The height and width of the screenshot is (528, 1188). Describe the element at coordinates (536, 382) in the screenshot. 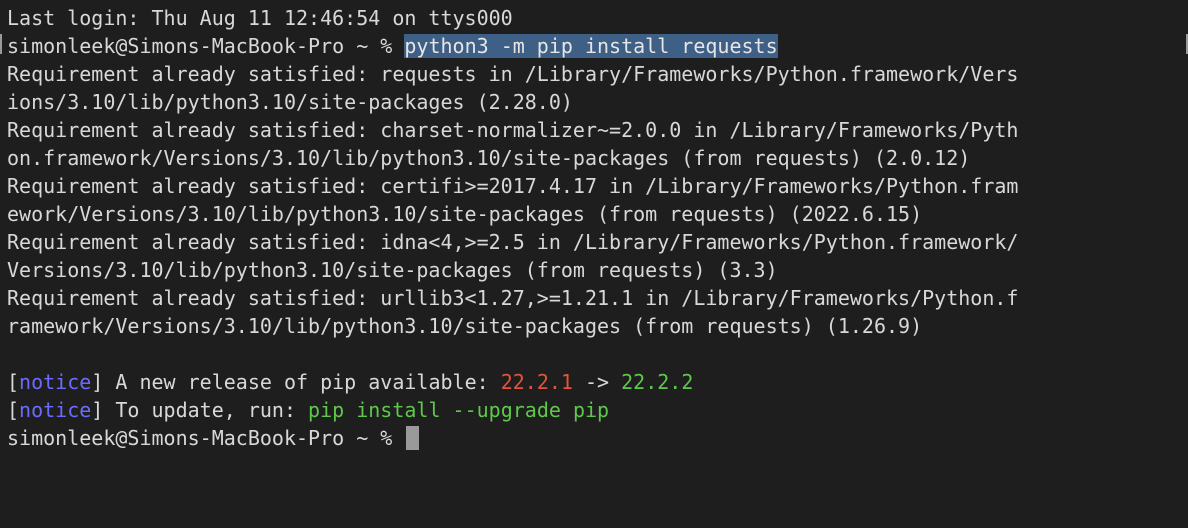

I see `old-version: 22.2.1` at that location.